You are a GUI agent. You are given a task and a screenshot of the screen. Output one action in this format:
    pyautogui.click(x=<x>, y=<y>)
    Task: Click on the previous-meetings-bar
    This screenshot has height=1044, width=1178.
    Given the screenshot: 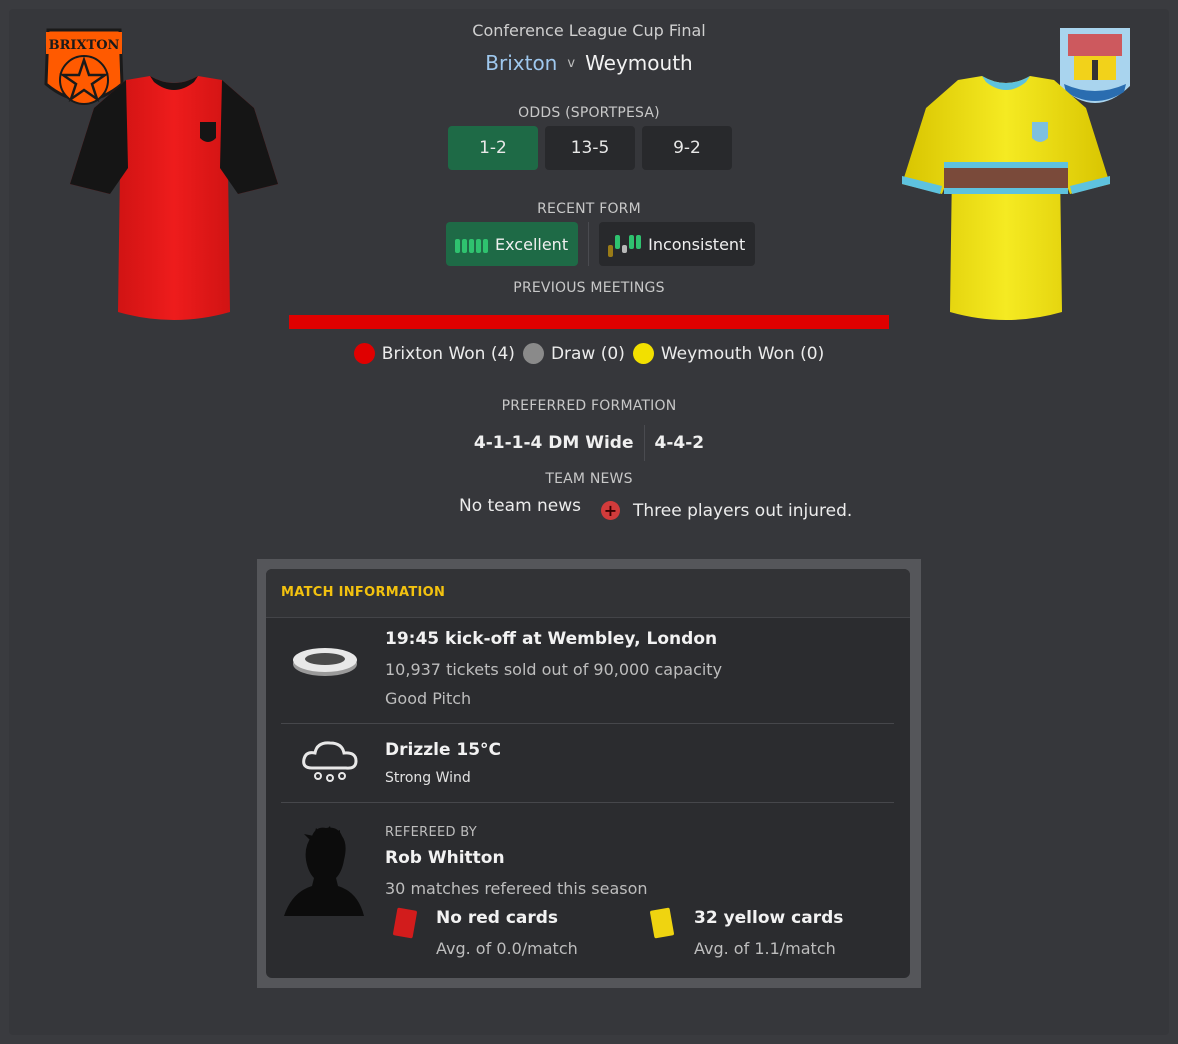 What is the action you would take?
    pyautogui.click(x=589, y=322)
    